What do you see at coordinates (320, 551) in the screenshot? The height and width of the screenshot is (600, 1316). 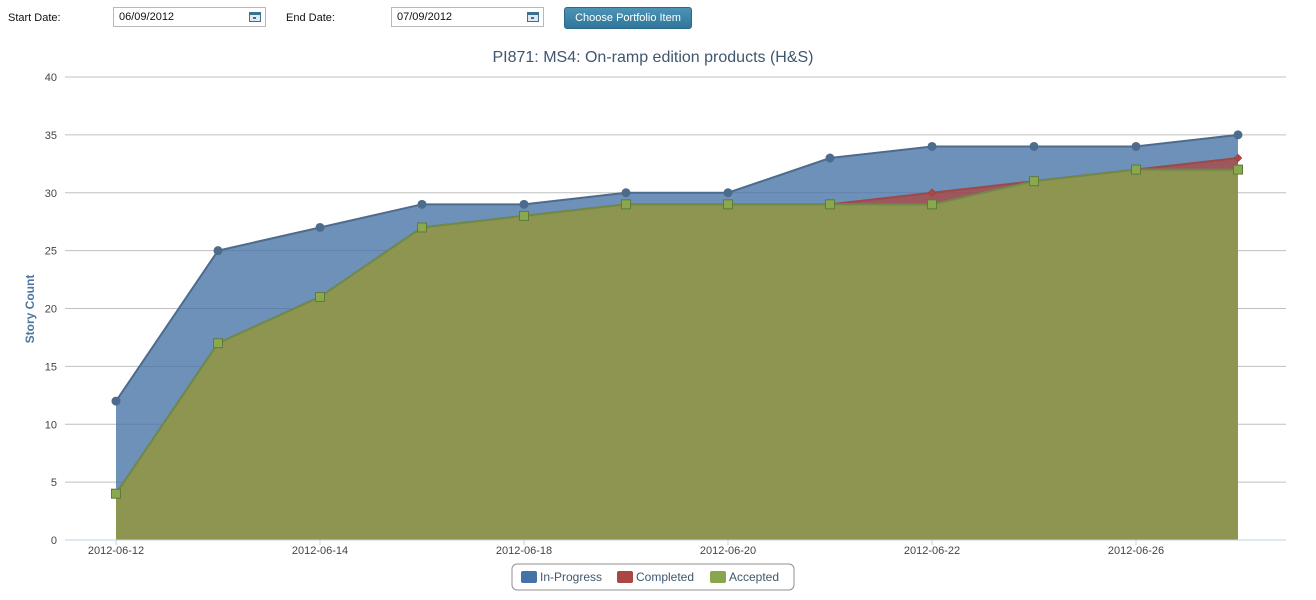 I see `x-tick-label: 2012-06-14` at bounding box center [320, 551].